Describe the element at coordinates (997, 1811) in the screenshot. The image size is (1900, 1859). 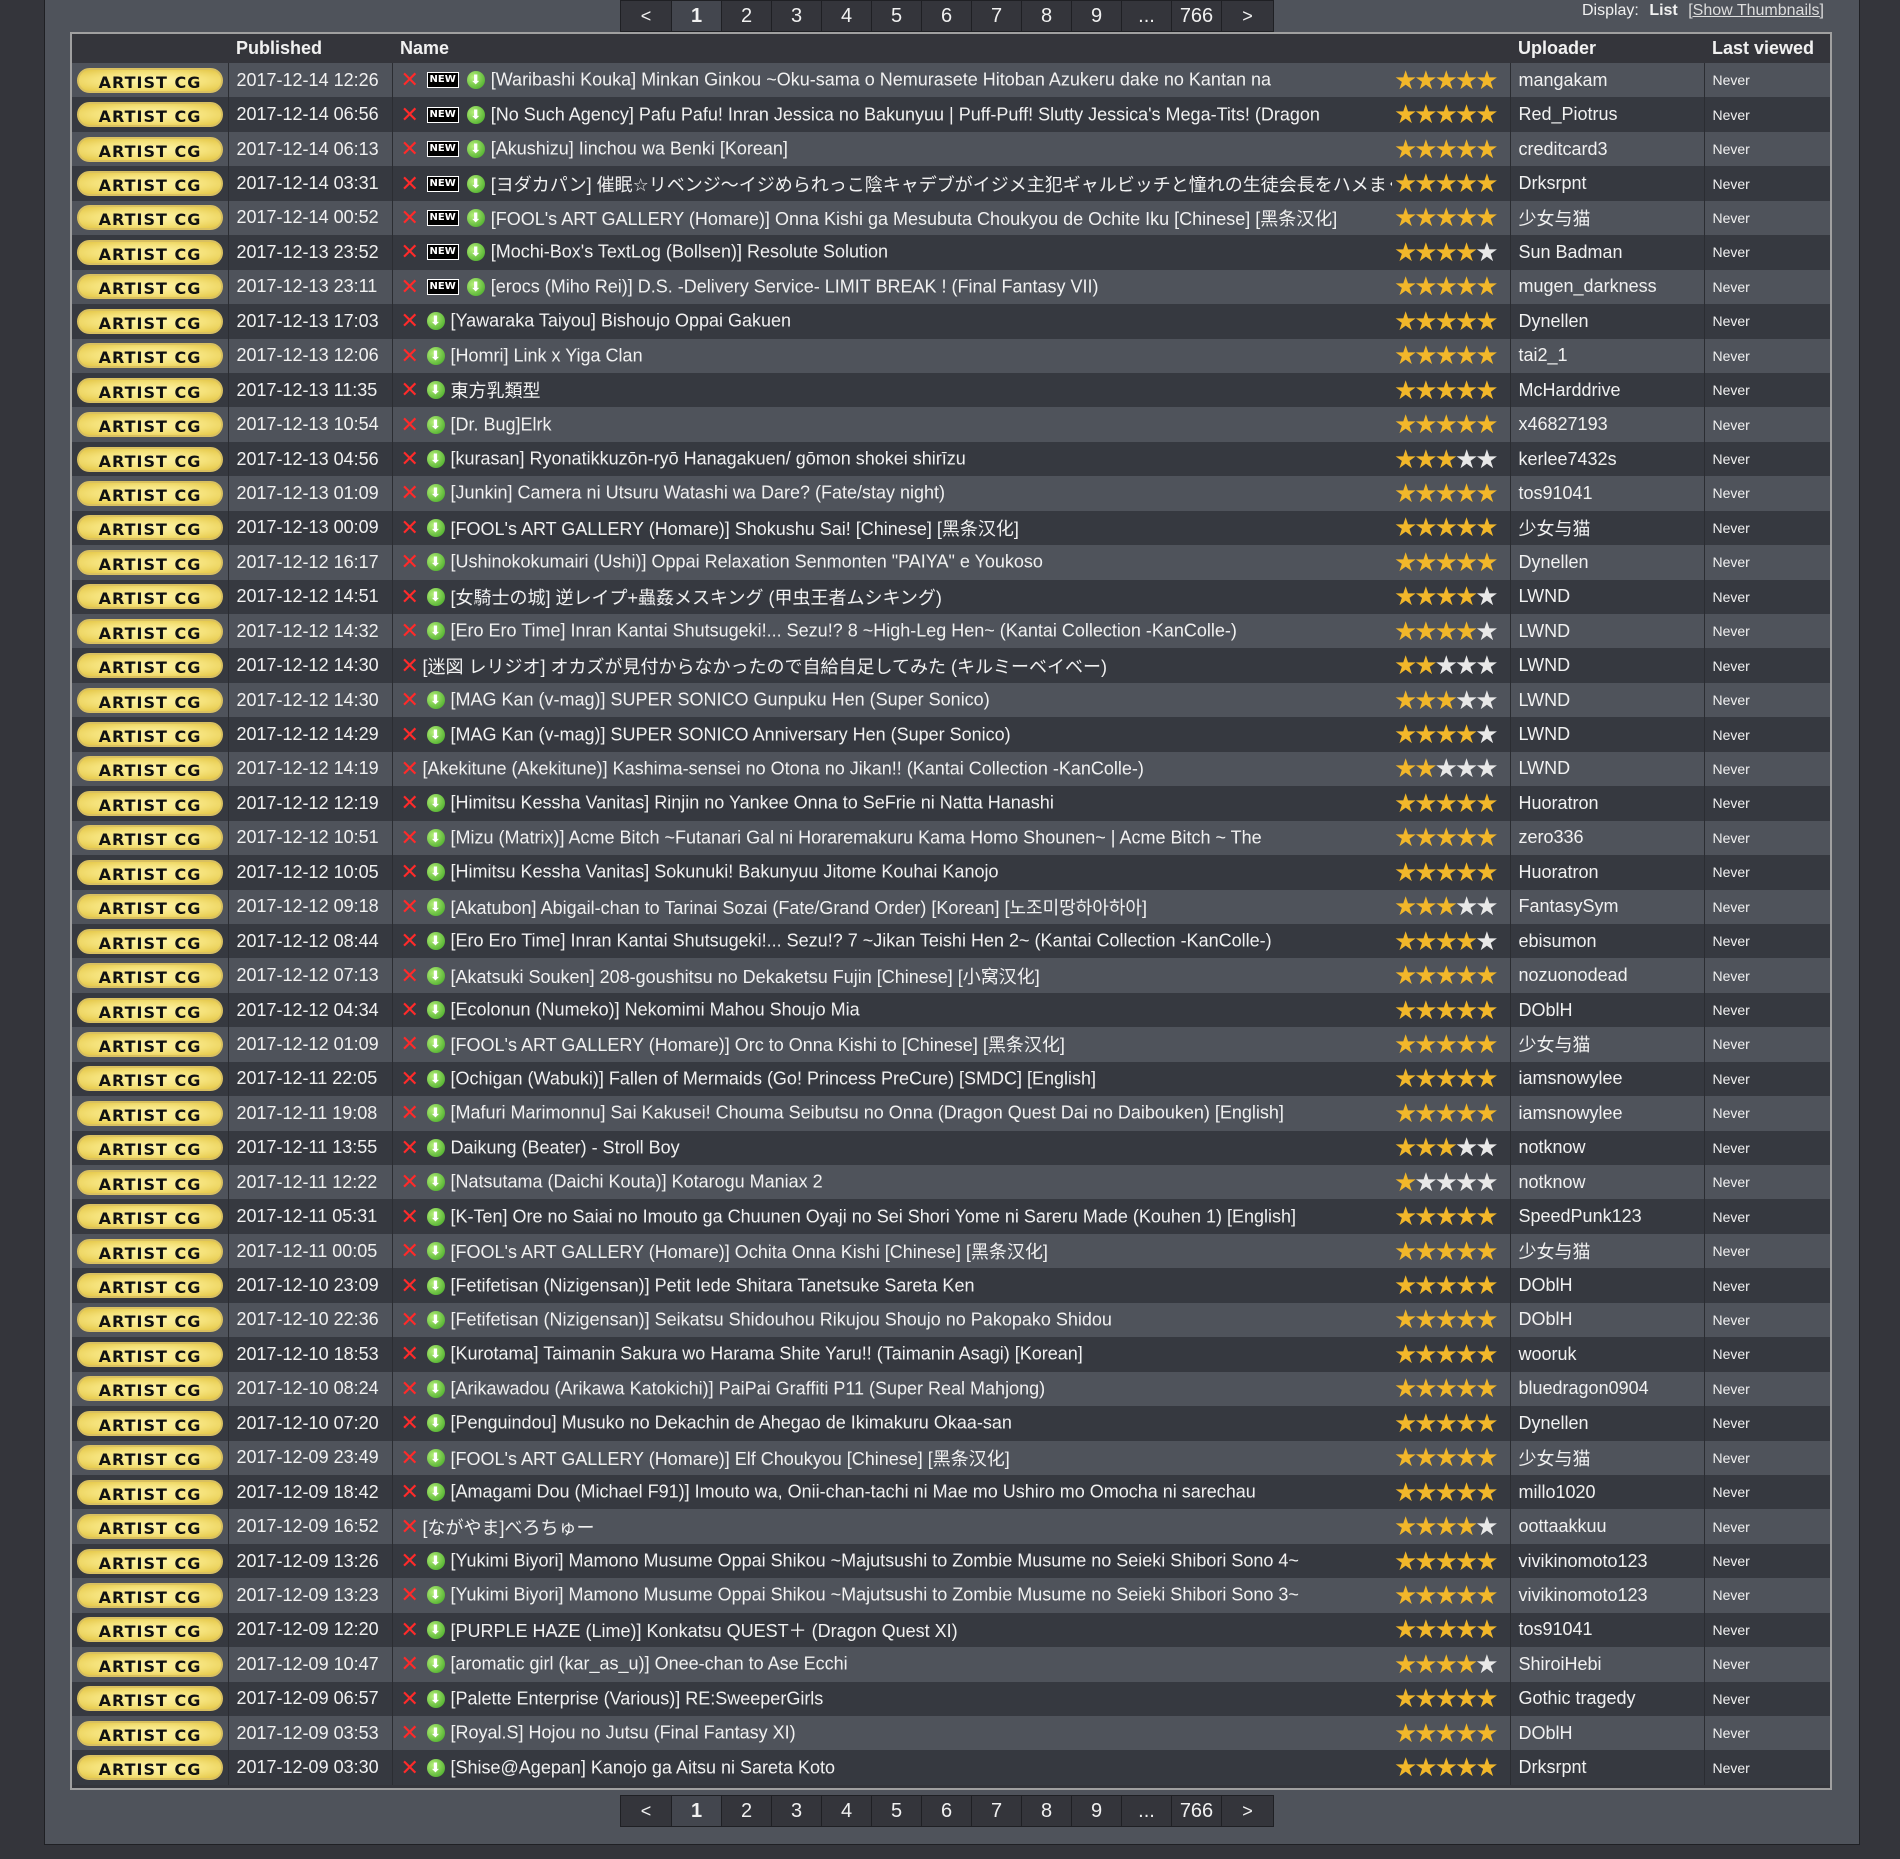
I see `bottom-page-7-button: 7` at that location.